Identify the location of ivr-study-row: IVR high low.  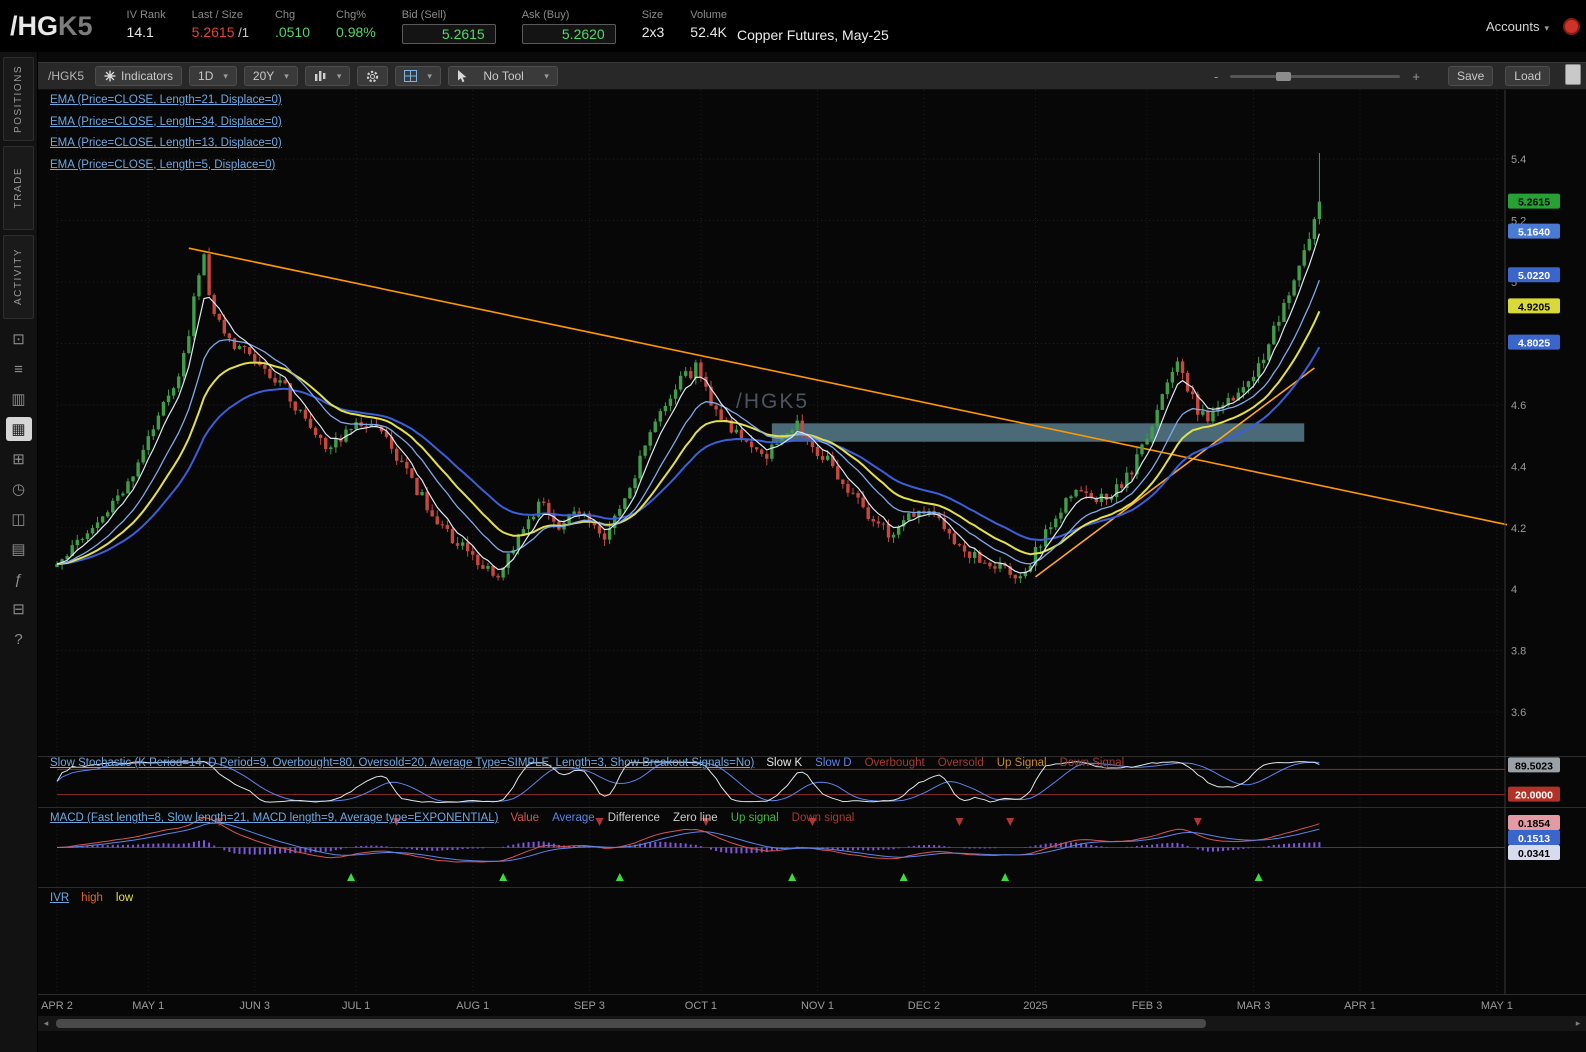
(92, 898).